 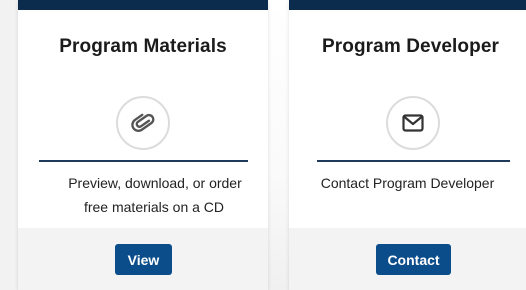 What do you see at coordinates (143, 259) in the screenshot?
I see `view-button: View` at bounding box center [143, 259].